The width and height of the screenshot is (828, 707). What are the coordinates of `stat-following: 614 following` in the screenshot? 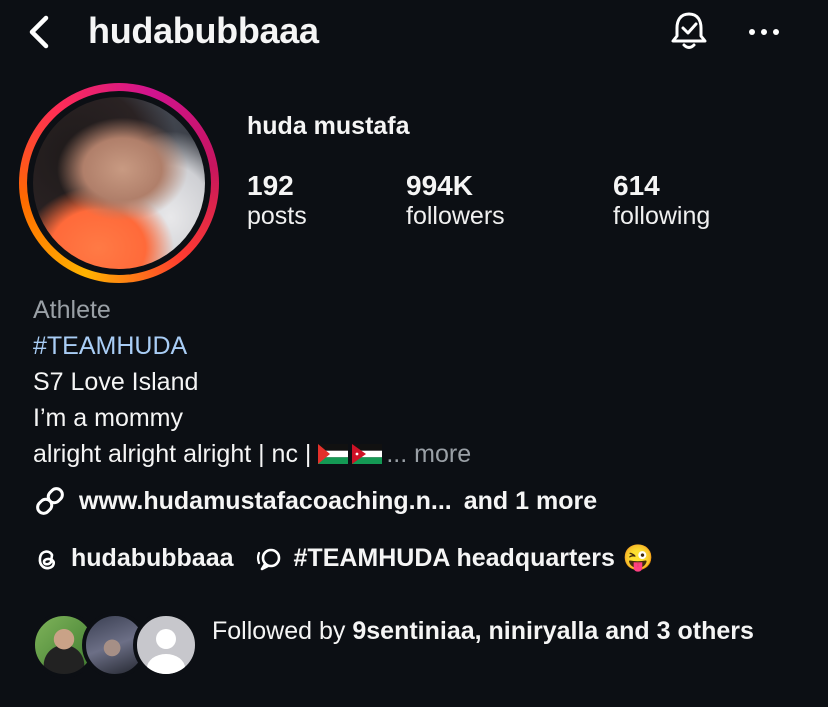 It's located at (661, 200).